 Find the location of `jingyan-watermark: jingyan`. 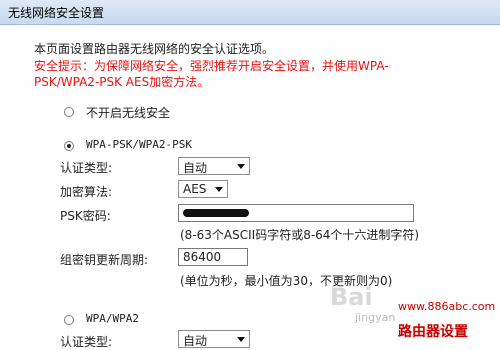

jingyan-watermark: jingyan is located at coordinates (375, 317).